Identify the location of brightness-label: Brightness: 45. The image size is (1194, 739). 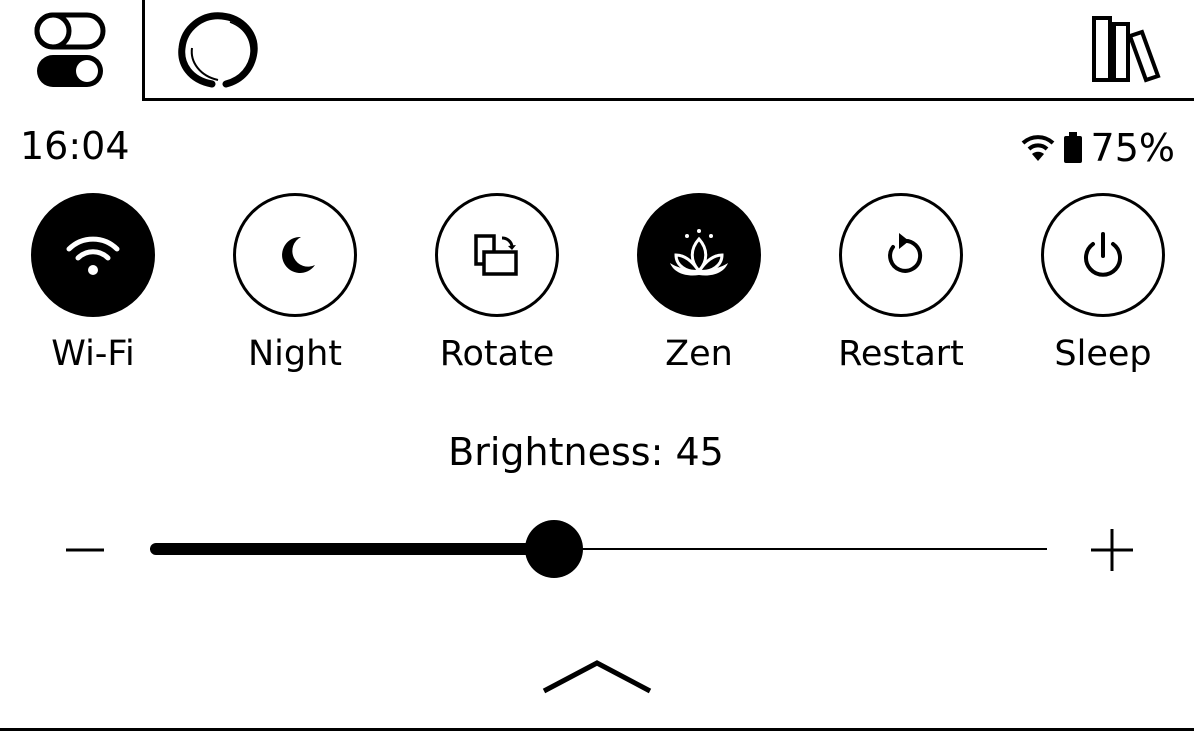
(586, 452).